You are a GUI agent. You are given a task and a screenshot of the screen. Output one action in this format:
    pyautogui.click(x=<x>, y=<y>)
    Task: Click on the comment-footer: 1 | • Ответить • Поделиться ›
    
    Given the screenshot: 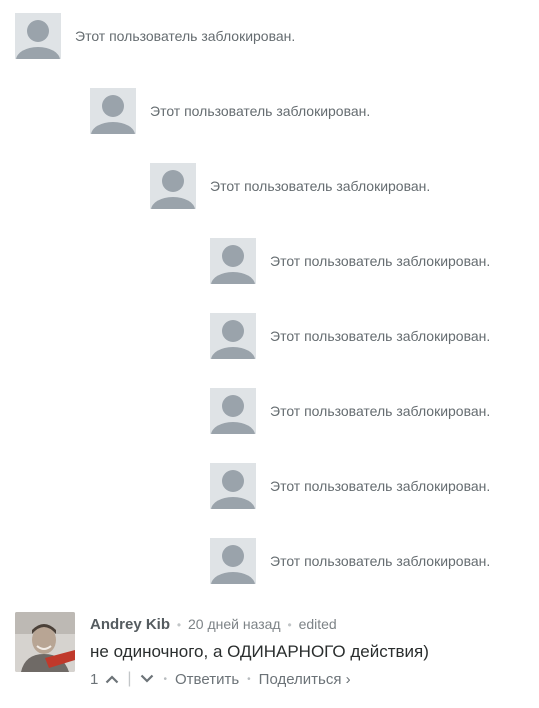 What is the action you would take?
    pyautogui.click(x=310, y=679)
    